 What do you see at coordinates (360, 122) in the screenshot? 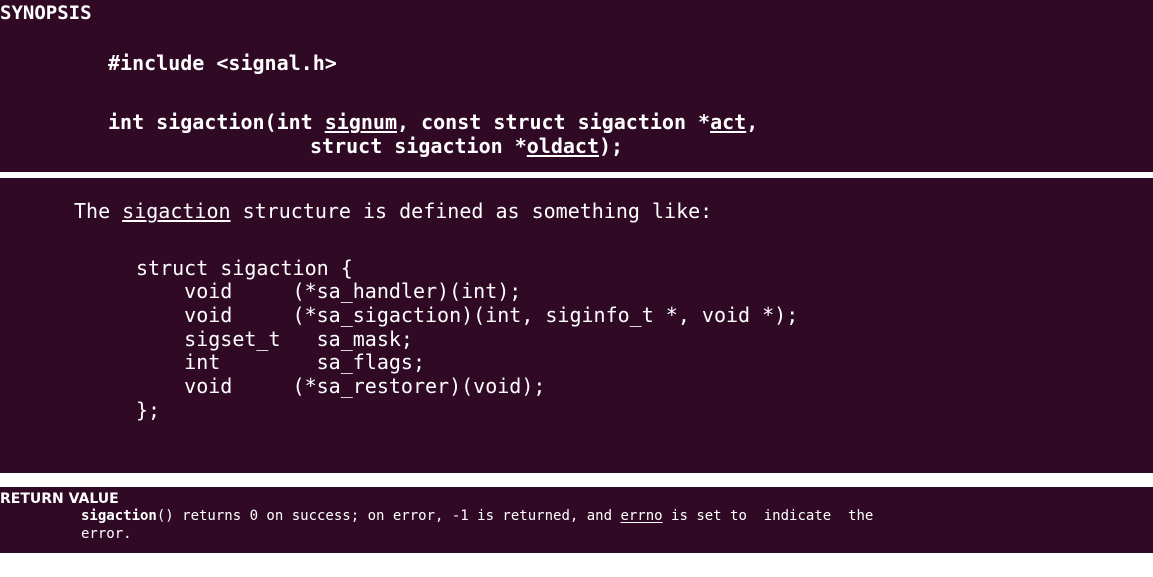
I see `param-signum: signum` at bounding box center [360, 122].